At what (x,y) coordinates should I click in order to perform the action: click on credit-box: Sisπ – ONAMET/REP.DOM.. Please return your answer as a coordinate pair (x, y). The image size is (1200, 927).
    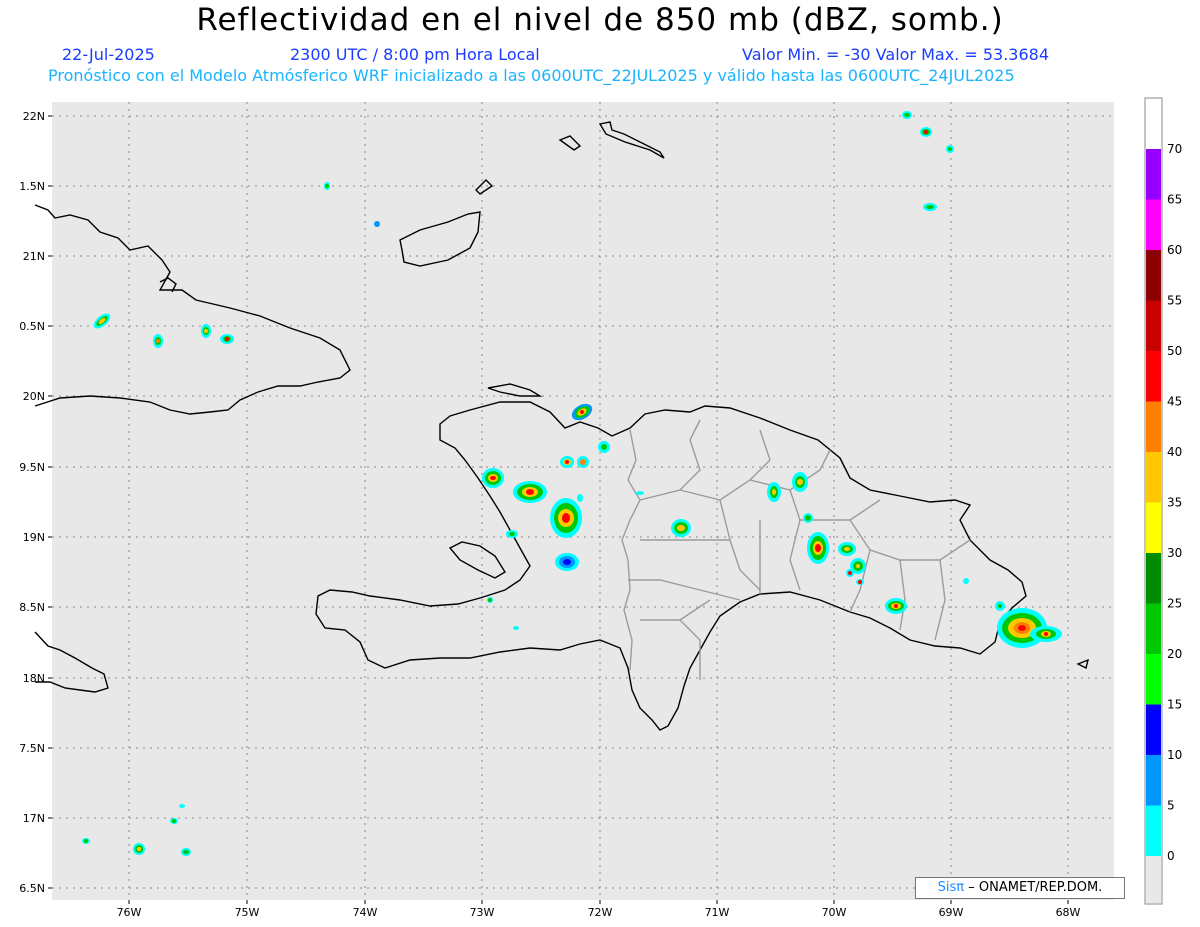
    Looking at the image, I should click on (1020, 888).